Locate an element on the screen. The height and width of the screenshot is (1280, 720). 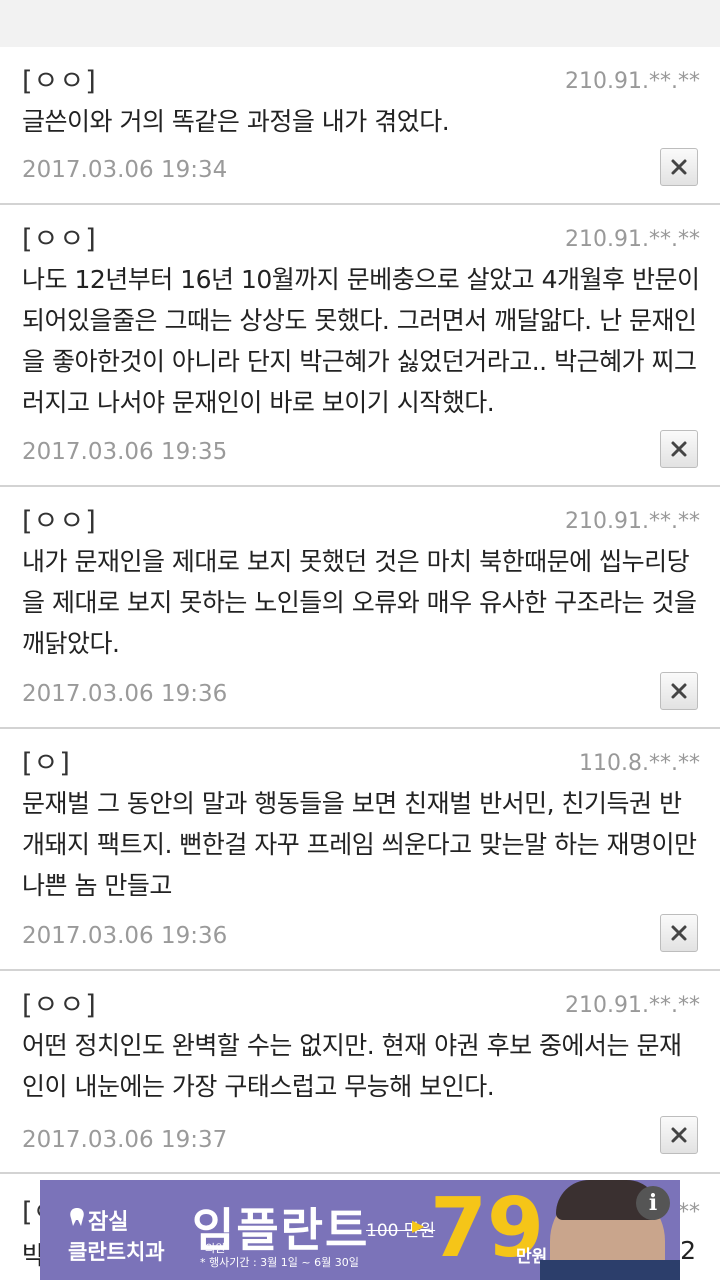
comment-date: 2017.03.06 19:34 is located at coordinates (125, 170).